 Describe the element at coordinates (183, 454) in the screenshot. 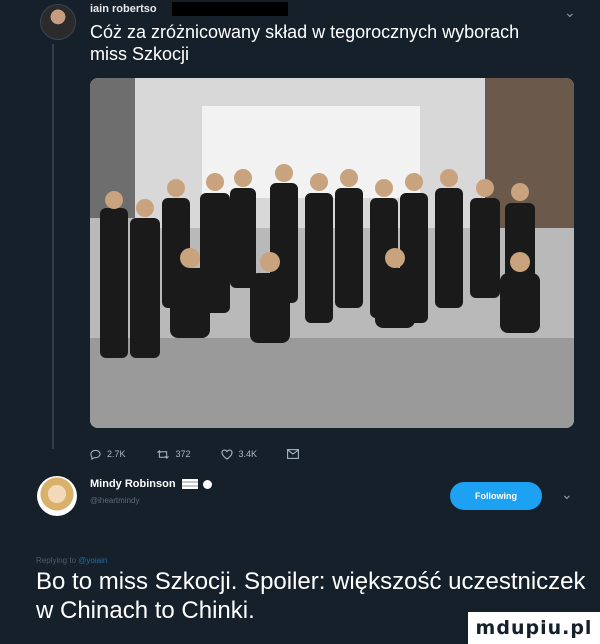

I see `retweet-count: 372` at that location.